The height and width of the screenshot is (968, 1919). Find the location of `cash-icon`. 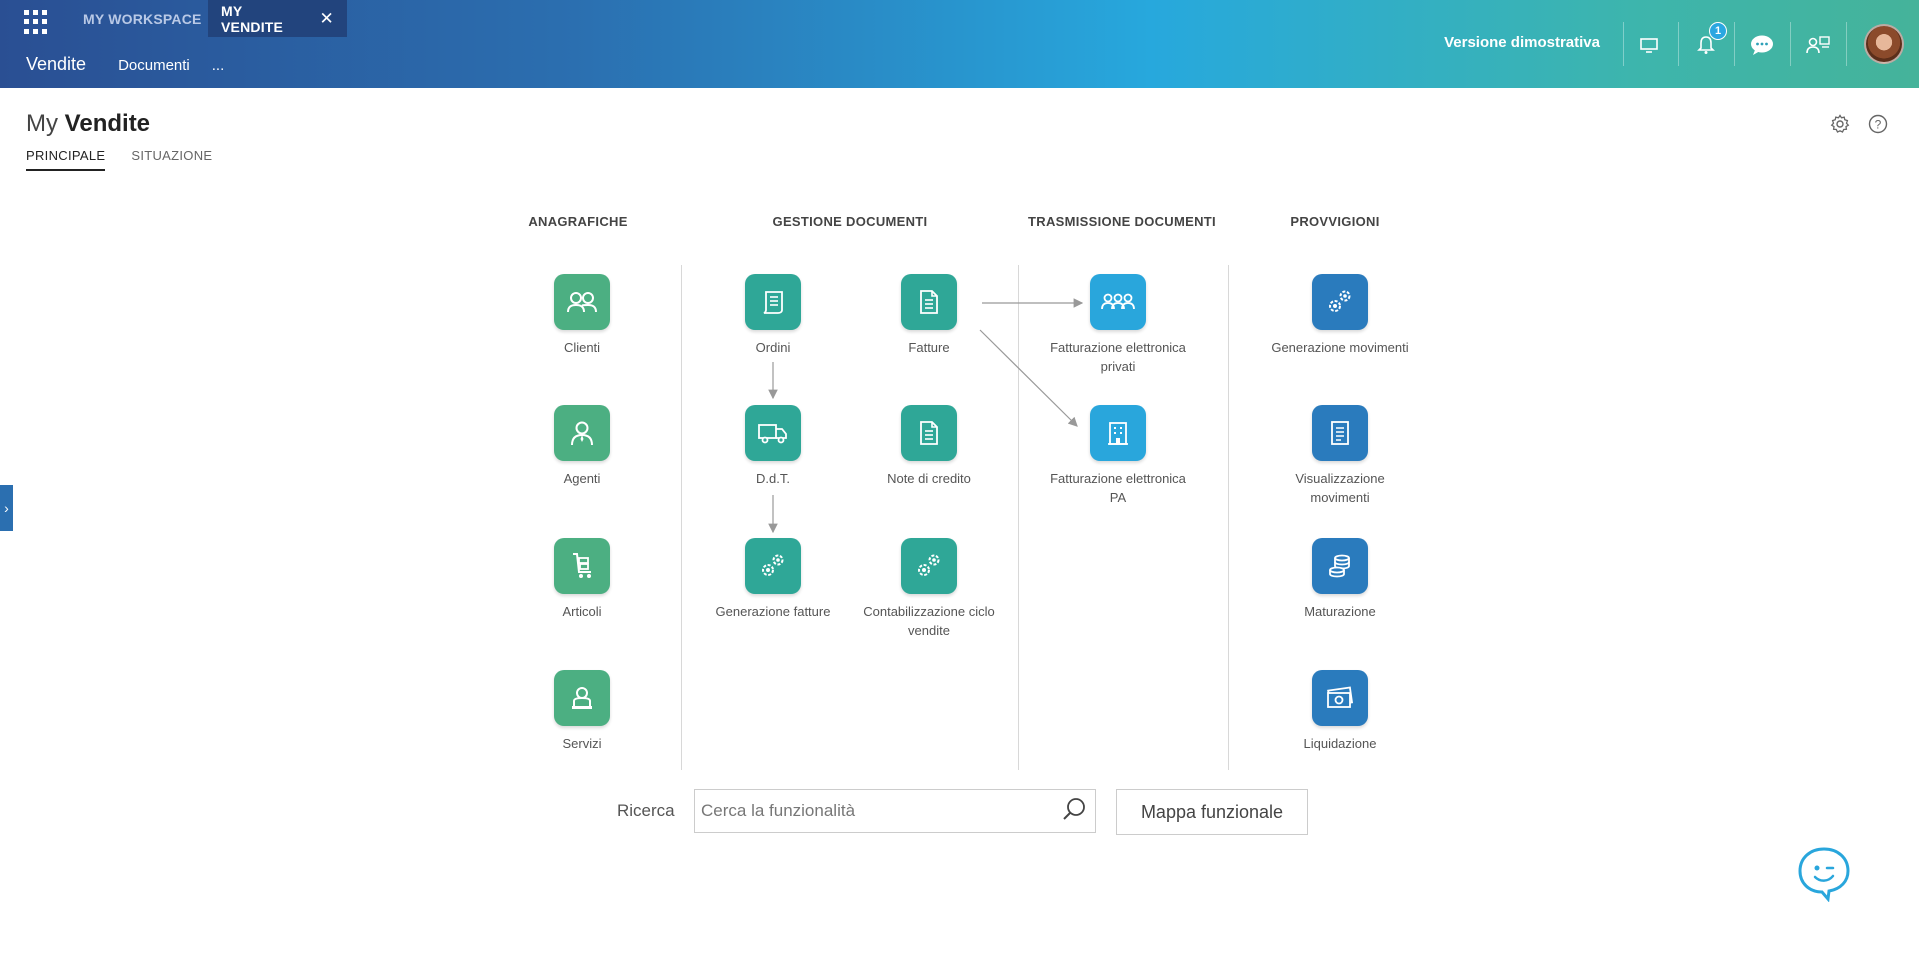

cash-icon is located at coordinates (1340, 698).